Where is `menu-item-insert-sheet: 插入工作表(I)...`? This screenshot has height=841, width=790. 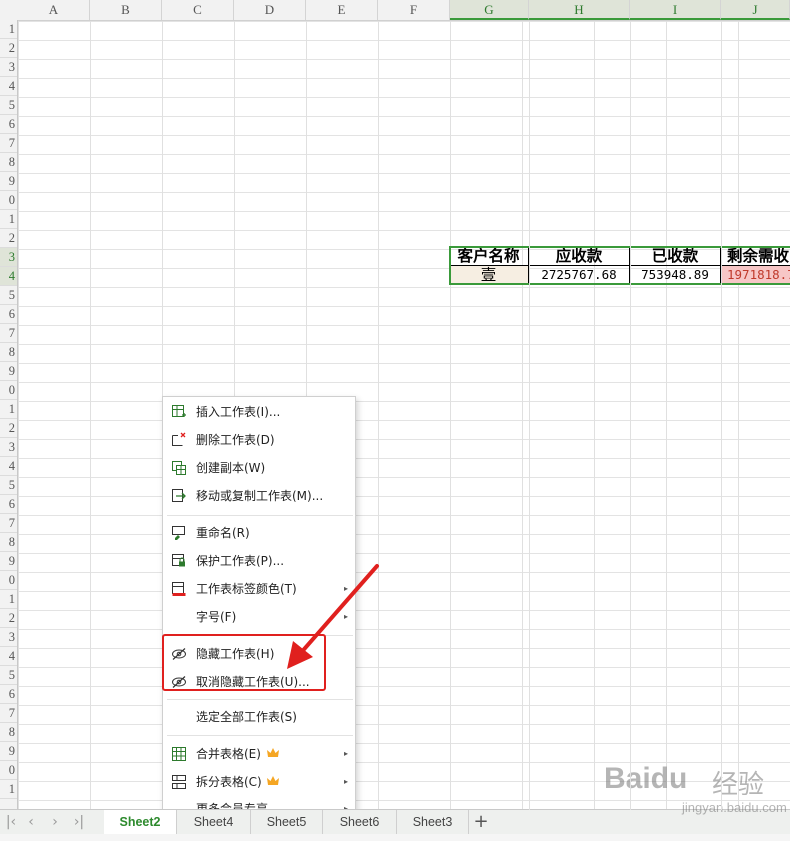 menu-item-insert-sheet: 插入工作表(I)... is located at coordinates (259, 412).